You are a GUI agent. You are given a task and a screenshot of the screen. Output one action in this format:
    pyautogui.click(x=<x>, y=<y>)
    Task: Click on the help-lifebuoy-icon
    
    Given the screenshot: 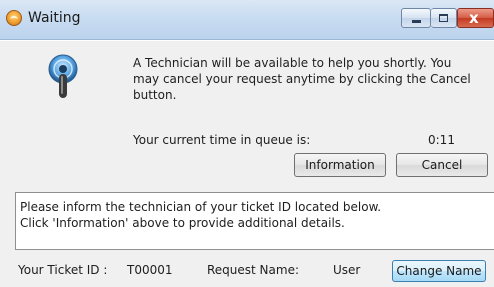 What is the action you would take?
    pyautogui.click(x=14, y=18)
    